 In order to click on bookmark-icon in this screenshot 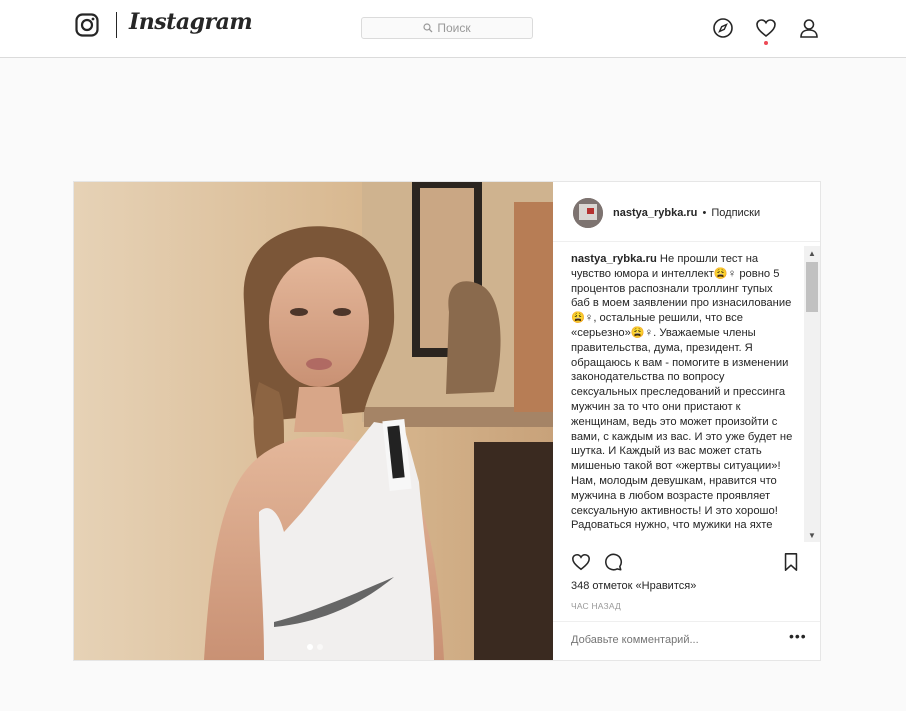, I will do `click(791, 562)`.